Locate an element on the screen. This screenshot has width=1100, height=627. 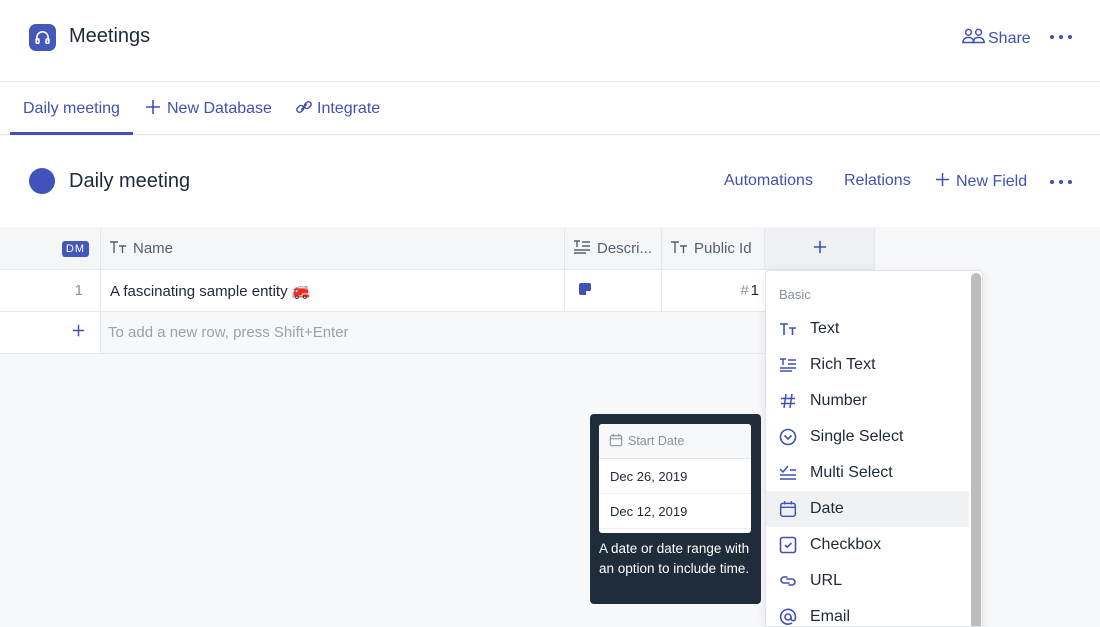
menu-item-rich-text: Rich Text is located at coordinates (867, 365).